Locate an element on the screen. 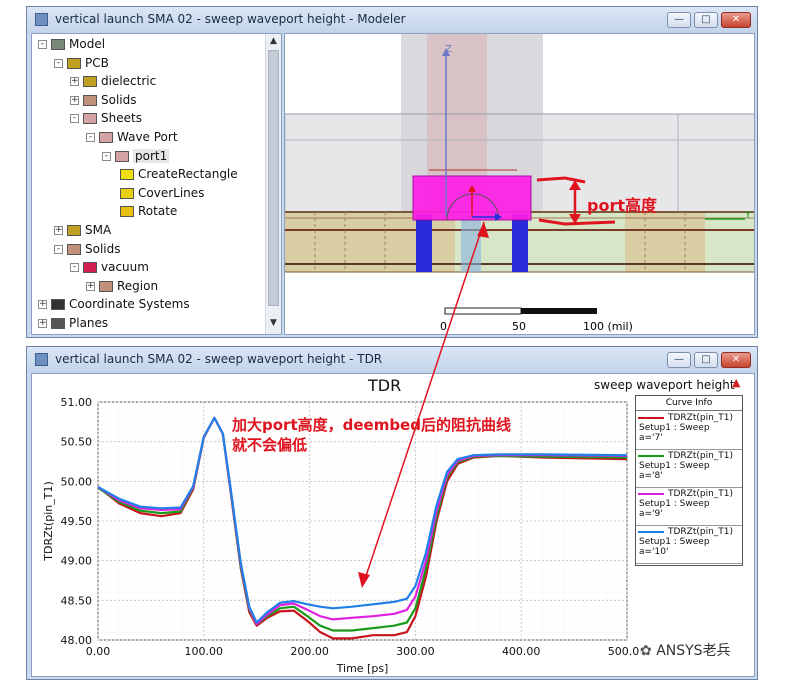 The width and height of the screenshot is (790, 685). wechat-icon: ✿ is located at coordinates (648, 651).